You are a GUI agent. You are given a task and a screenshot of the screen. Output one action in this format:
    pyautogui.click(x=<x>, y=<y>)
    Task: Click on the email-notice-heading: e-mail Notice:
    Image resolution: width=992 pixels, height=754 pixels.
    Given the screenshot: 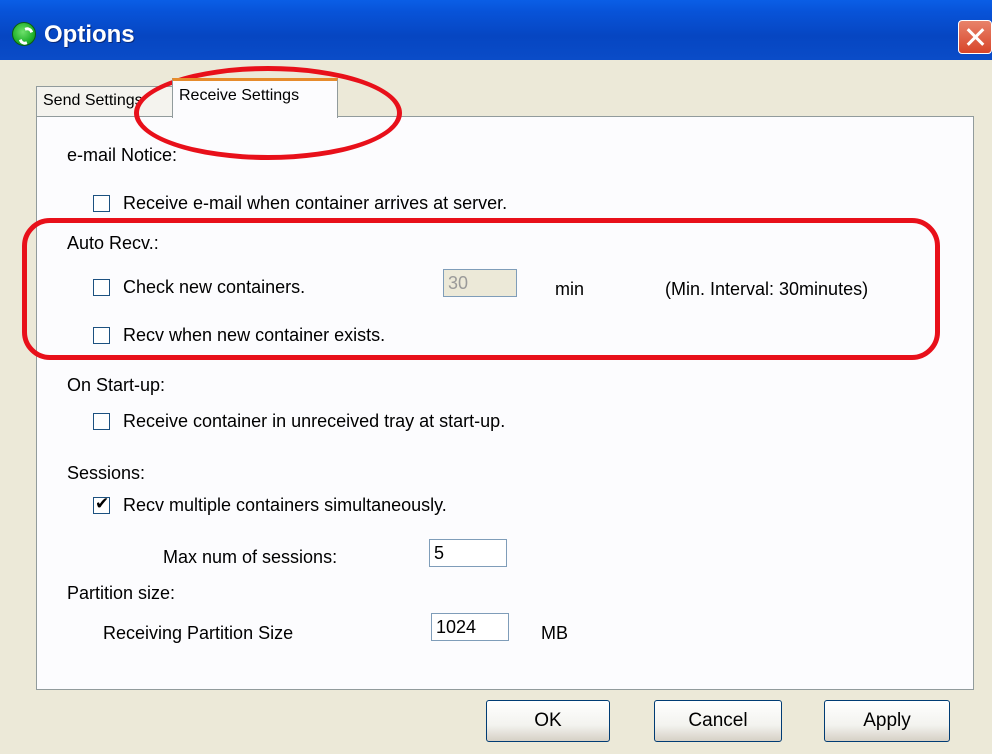 What is the action you would take?
    pyautogui.click(x=122, y=155)
    